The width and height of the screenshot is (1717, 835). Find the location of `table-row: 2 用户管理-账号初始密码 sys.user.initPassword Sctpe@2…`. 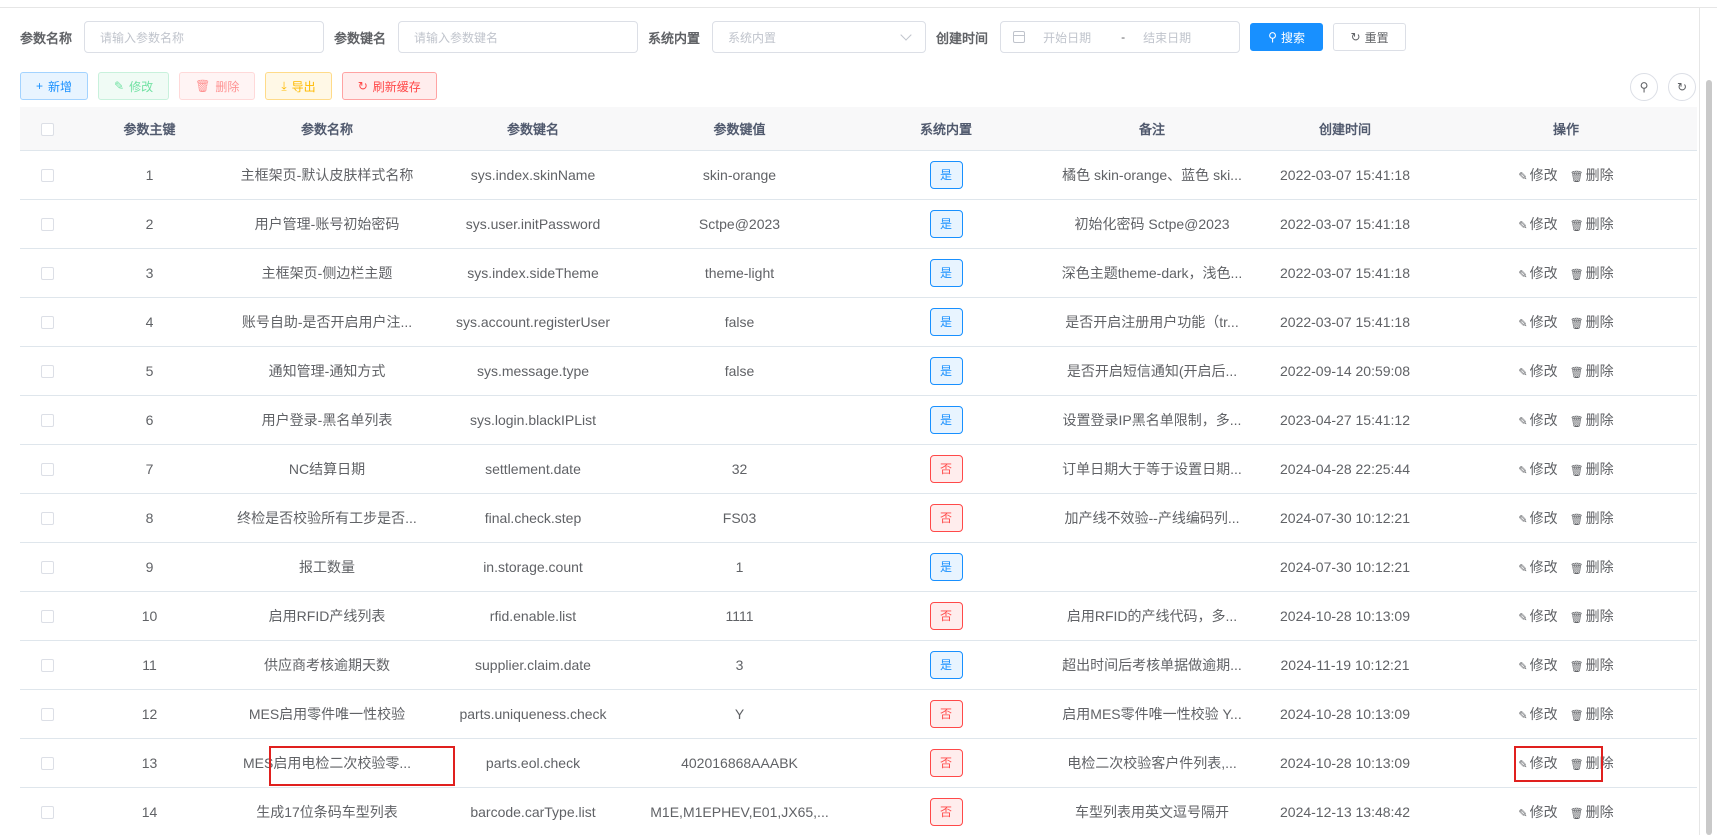

table-row: 2 用户管理-账号初始密码 sys.user.initPassword Sctpe@2… is located at coordinates (858, 224).